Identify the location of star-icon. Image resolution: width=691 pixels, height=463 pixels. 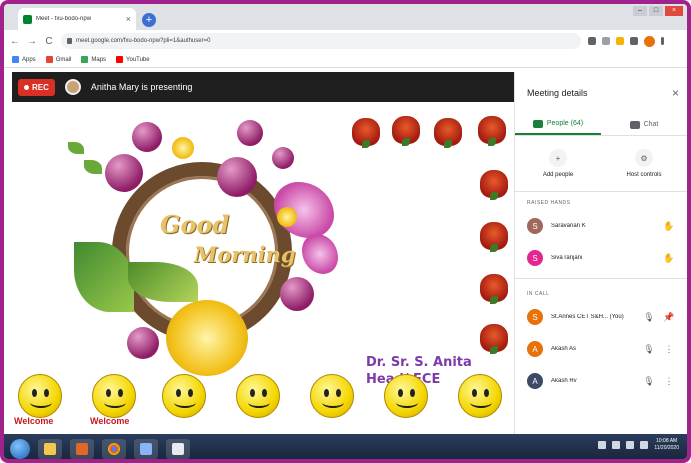
(606, 41).